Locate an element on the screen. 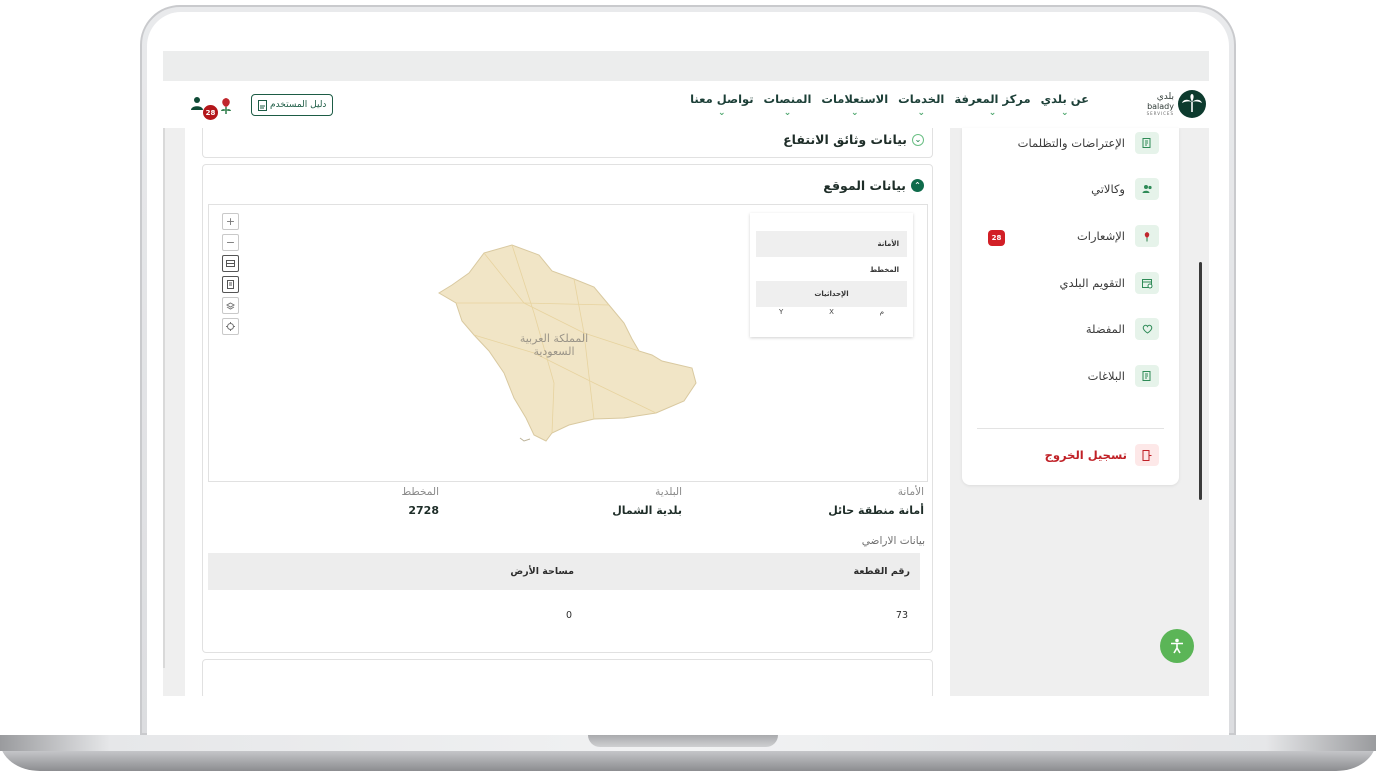  docs-card-header: ⌄ بيانات وثائق الانتفاع is located at coordinates (853, 139).